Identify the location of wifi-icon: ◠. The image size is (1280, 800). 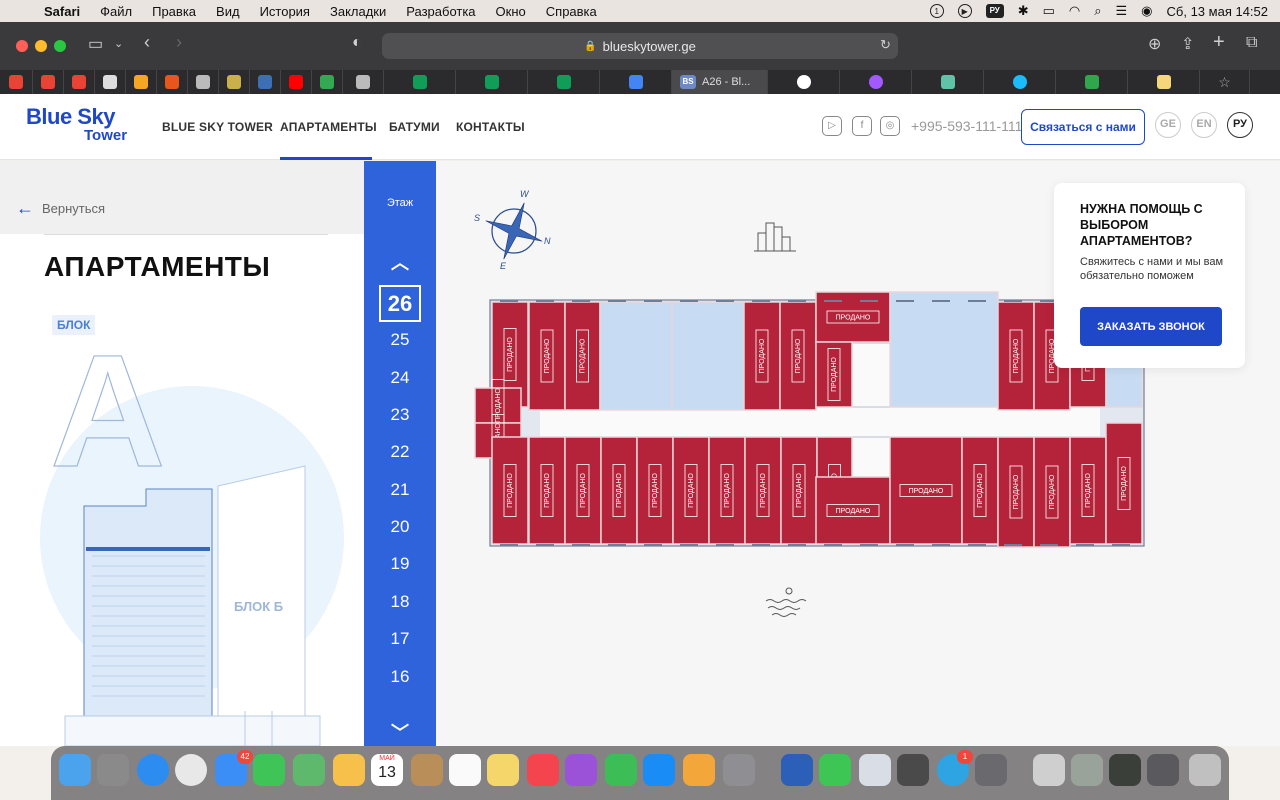
(1074, 11).